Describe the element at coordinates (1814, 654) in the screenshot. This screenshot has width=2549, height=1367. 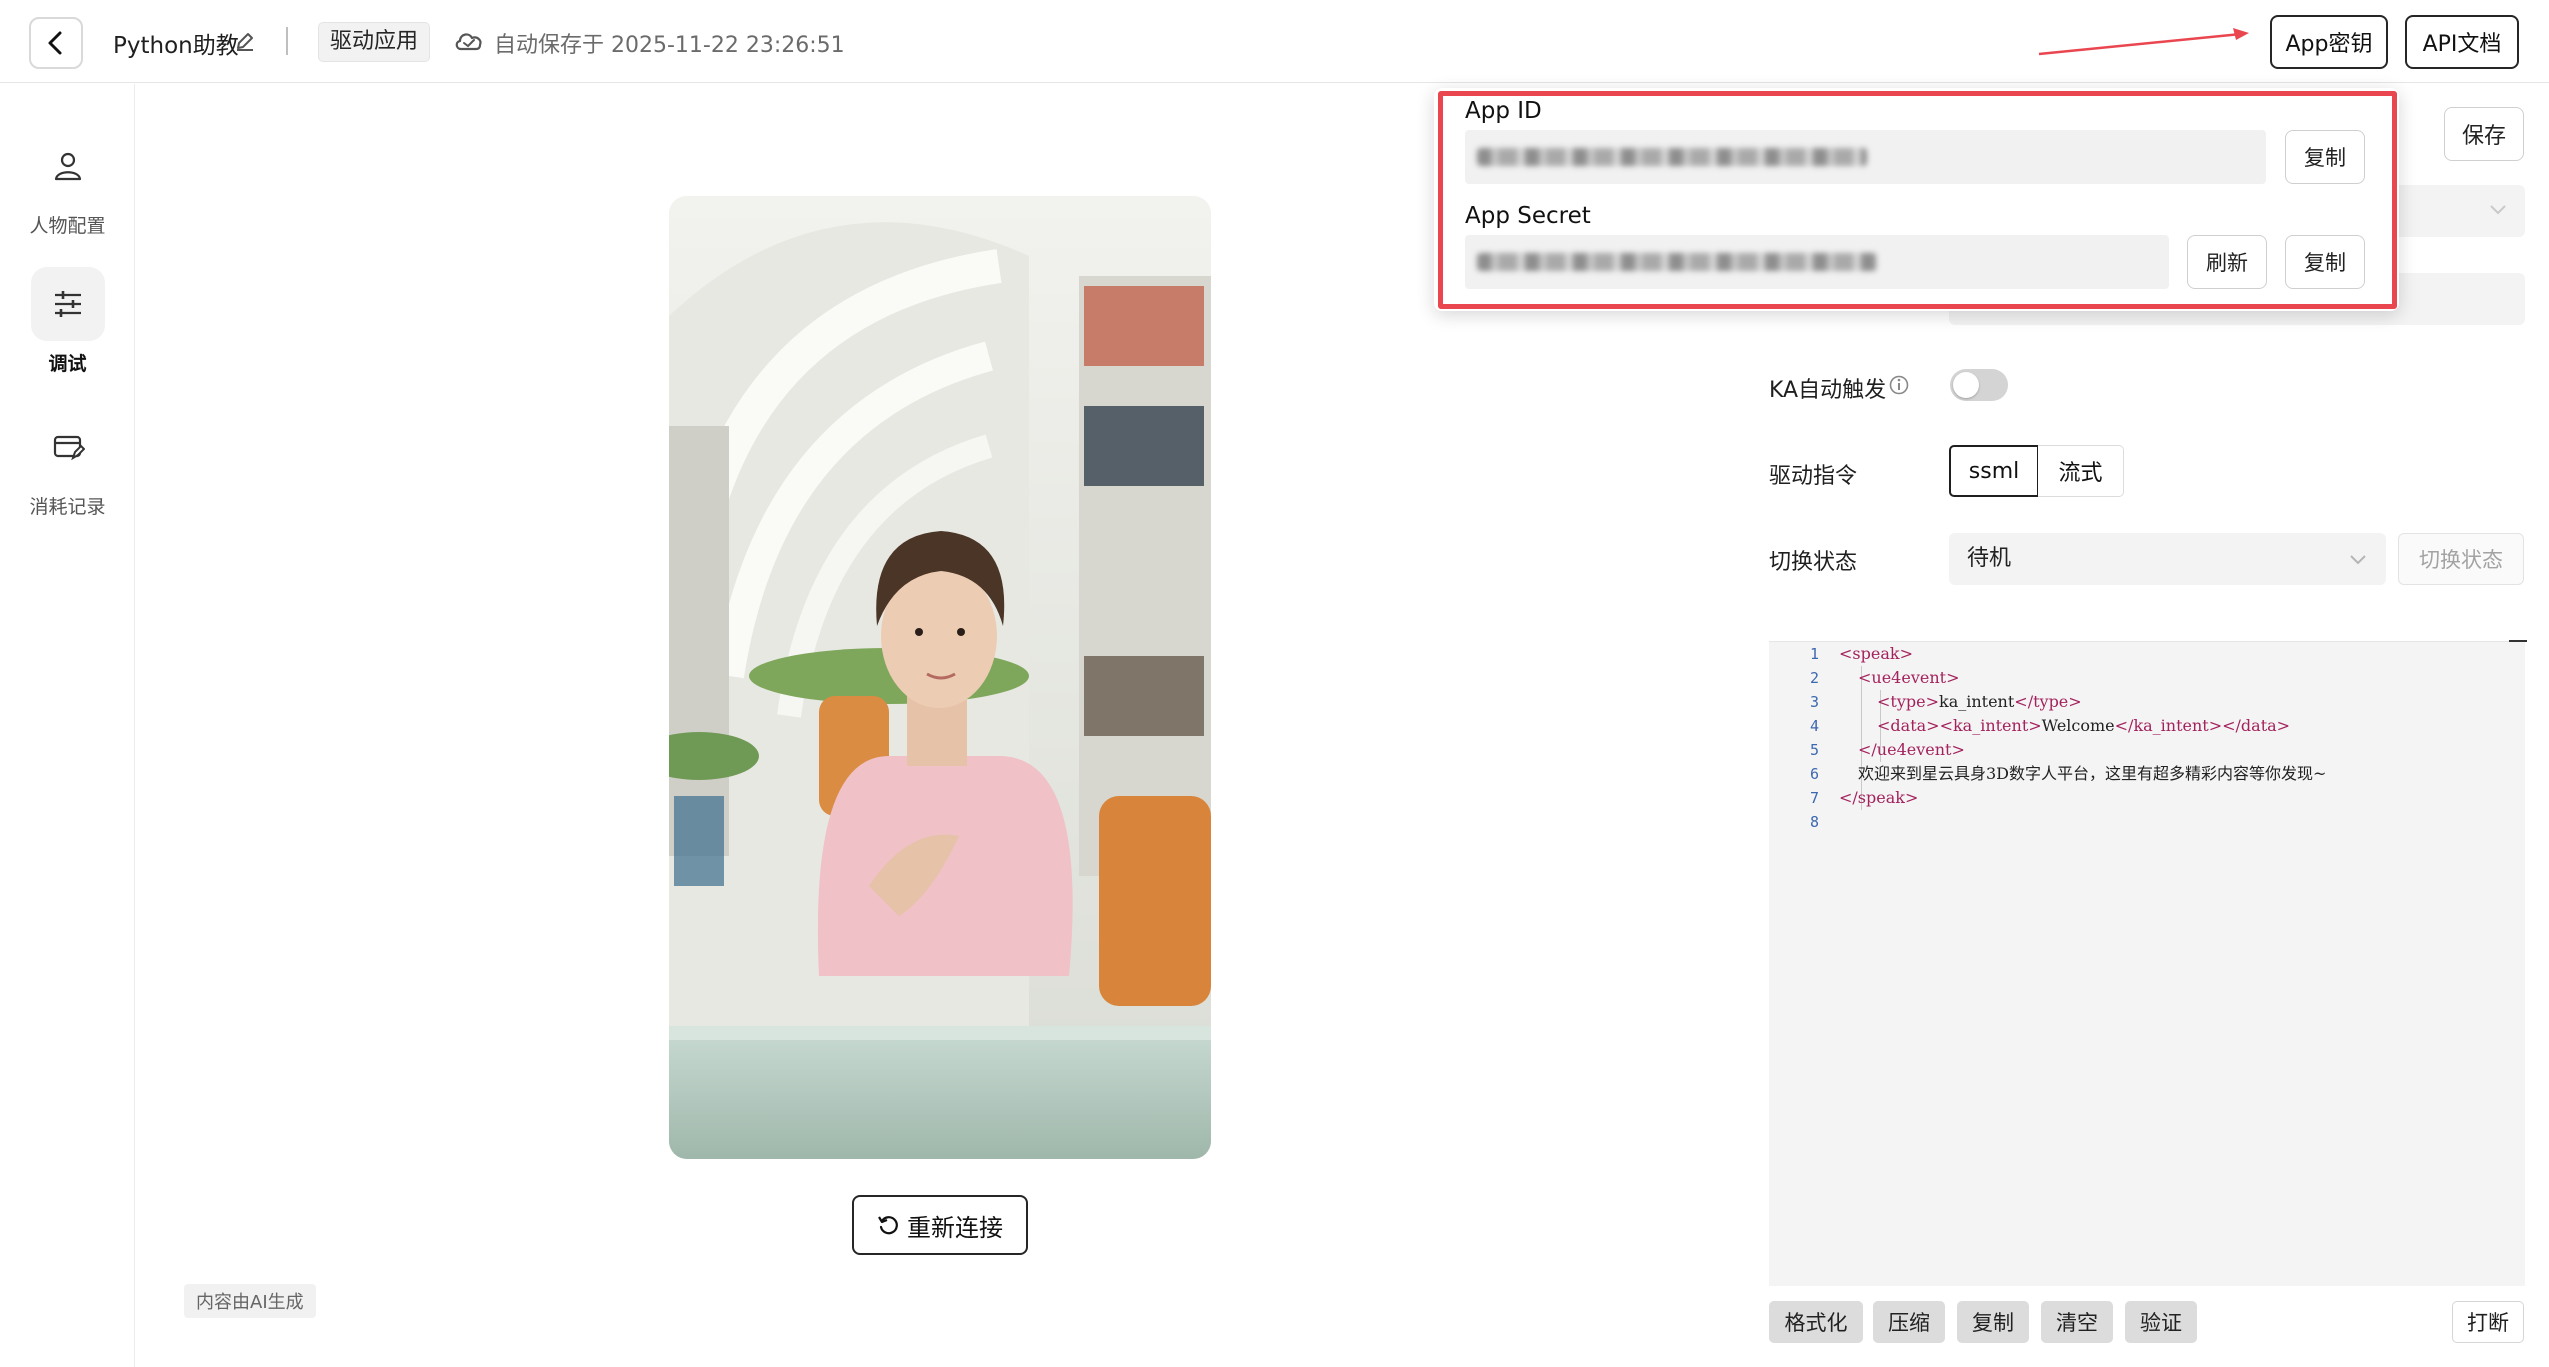
I see `line-number: 1` at that location.